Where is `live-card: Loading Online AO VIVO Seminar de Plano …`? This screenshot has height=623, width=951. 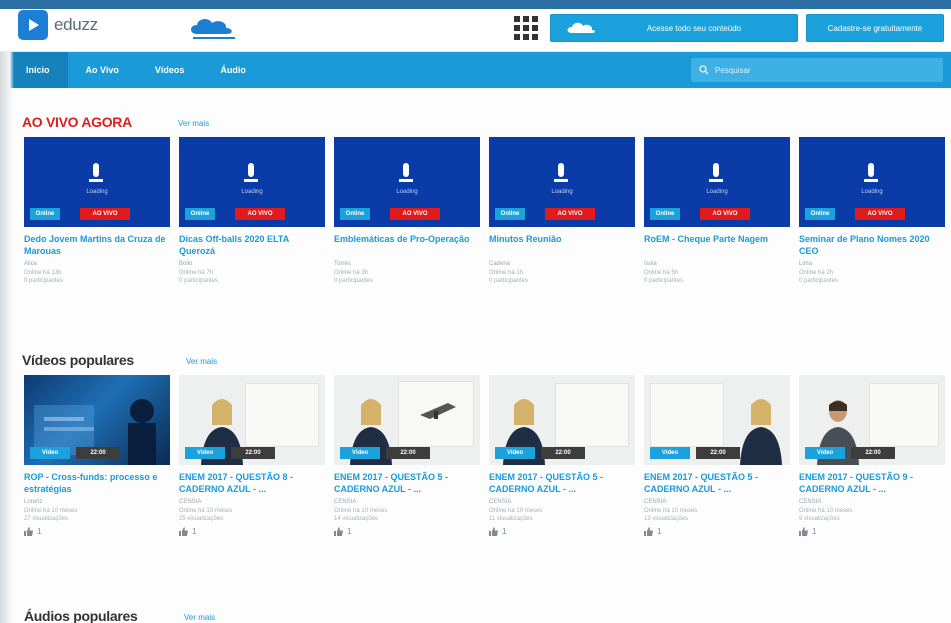
live-card: Loading Online AO VIVO Seminar de Plano … is located at coordinates (872, 211).